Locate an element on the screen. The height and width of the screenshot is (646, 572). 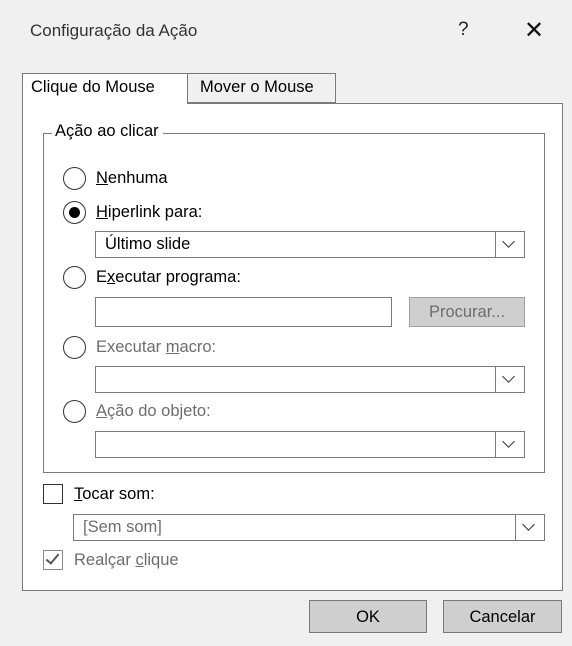
radio-hyperlink is located at coordinates (74, 212).